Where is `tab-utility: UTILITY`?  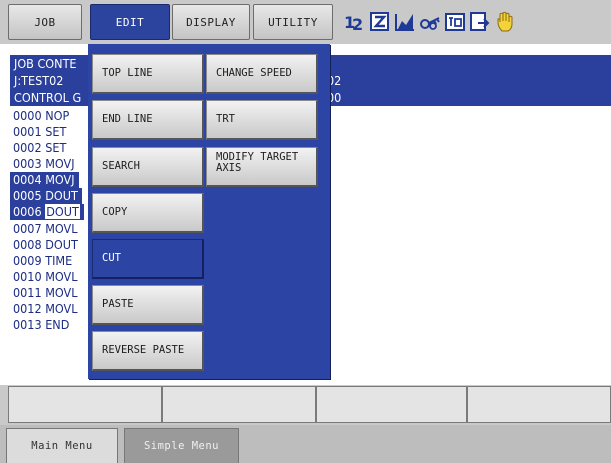 tab-utility: UTILITY is located at coordinates (293, 22).